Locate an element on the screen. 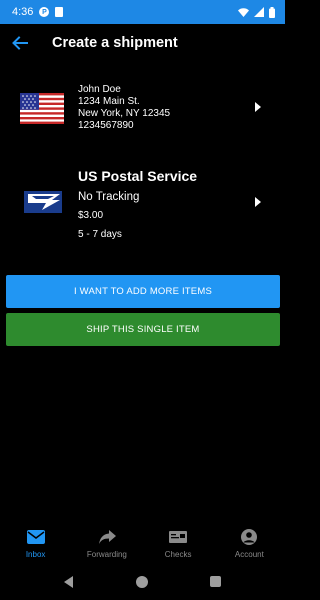 The width and height of the screenshot is (320, 600). usps-eagle-icon is located at coordinates (43, 202).